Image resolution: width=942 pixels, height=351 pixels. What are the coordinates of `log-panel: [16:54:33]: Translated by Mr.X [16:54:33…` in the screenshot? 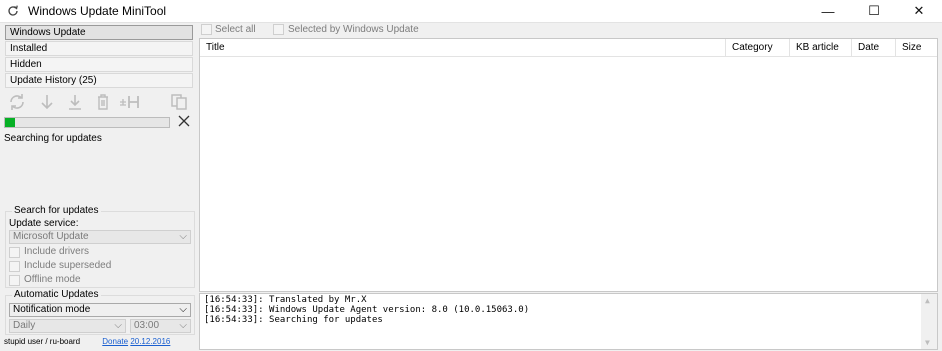 It's located at (568, 321).